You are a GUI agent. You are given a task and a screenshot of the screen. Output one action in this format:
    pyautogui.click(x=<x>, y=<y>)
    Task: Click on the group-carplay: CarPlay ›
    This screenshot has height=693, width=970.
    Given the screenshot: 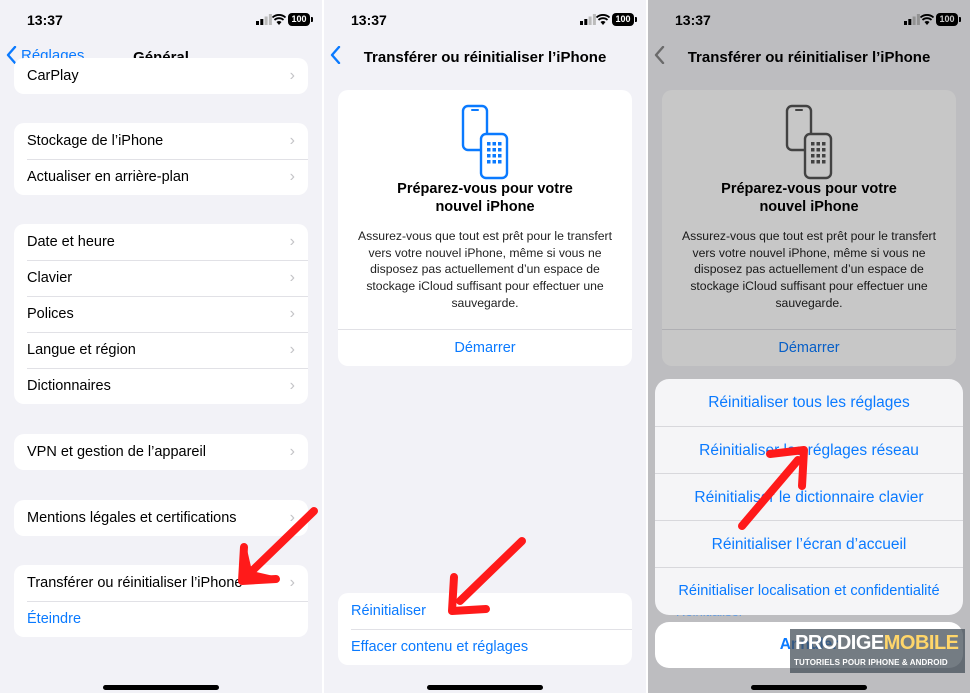 What is the action you would take?
    pyautogui.click(x=161, y=76)
    